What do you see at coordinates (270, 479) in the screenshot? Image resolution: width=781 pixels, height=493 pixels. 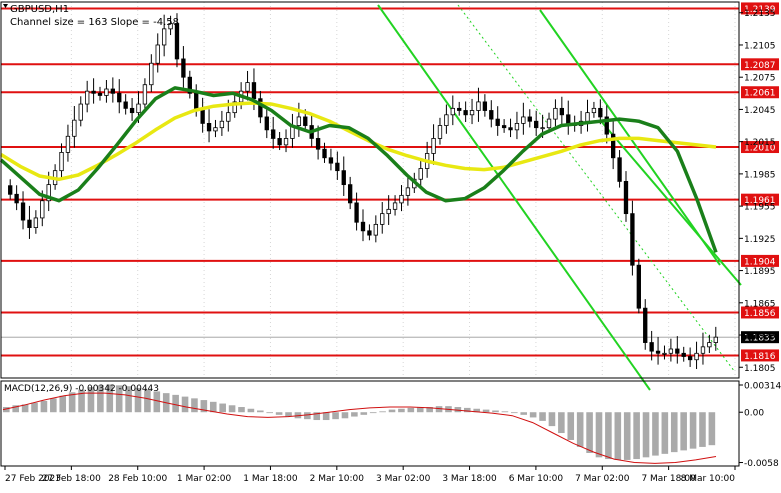 I see `time-tick-label: 1 Mar 18:00` at bounding box center [270, 479].